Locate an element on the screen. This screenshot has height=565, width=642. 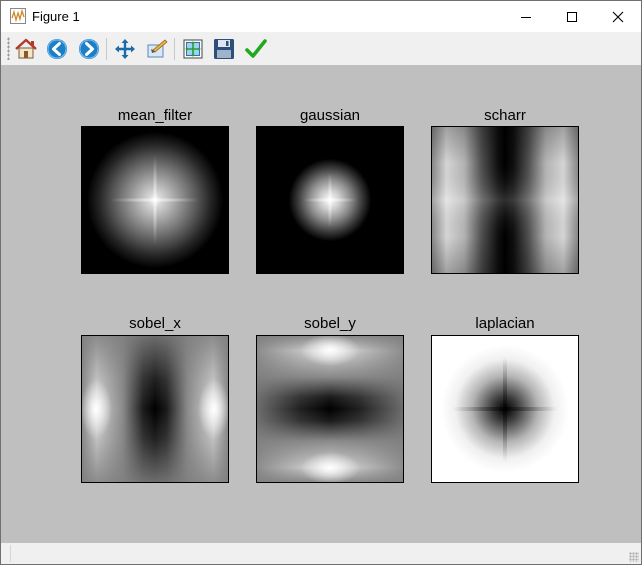
size-grip-icon is located at coordinates (634, 557).